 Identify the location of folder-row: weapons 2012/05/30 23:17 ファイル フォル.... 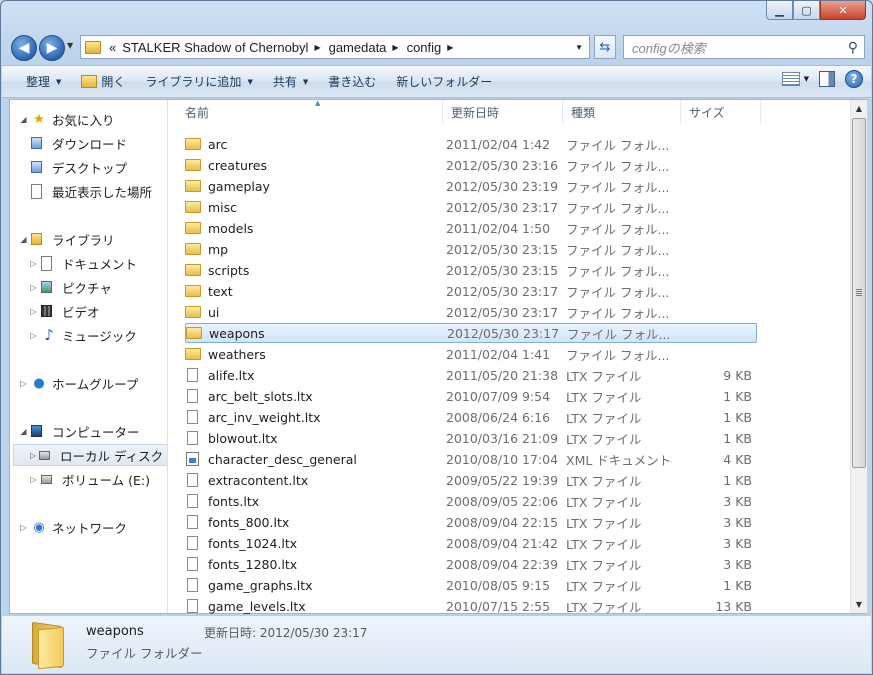
(471, 333).